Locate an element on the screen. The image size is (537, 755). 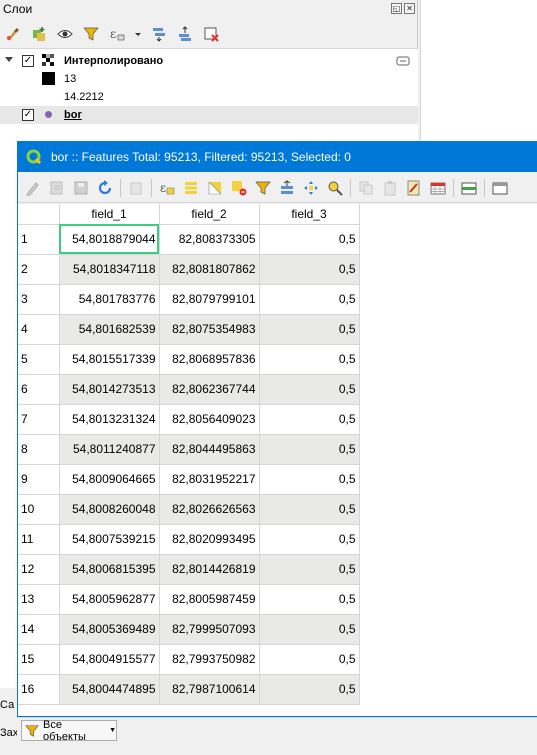
table-row: 4 54,801682539 82,8075354983 0,5 is located at coordinates (189, 329).